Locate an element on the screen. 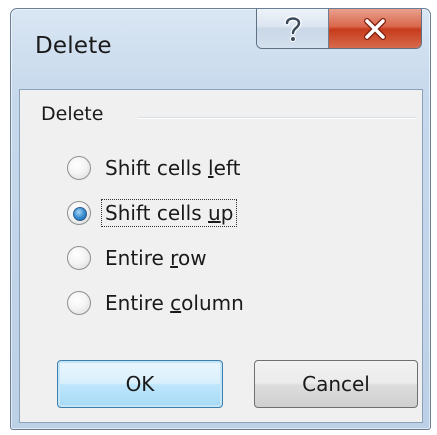 This screenshot has height=435, width=437. option-label: Shift cells left is located at coordinates (173, 167).